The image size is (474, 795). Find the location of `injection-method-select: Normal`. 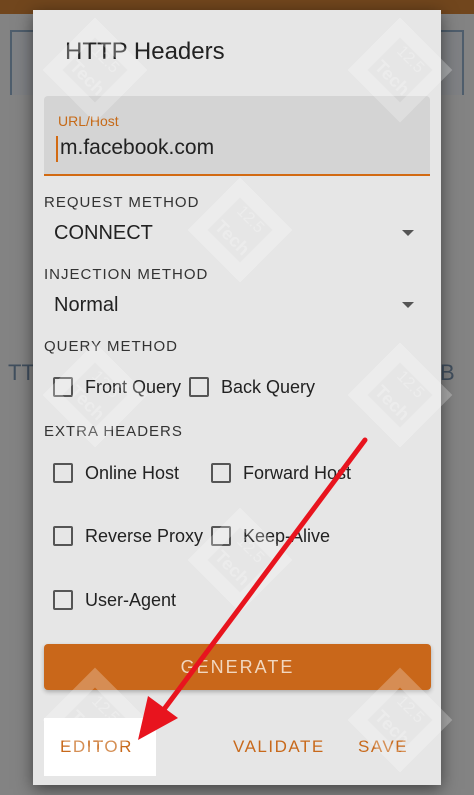

injection-method-select: Normal is located at coordinates (229, 306).